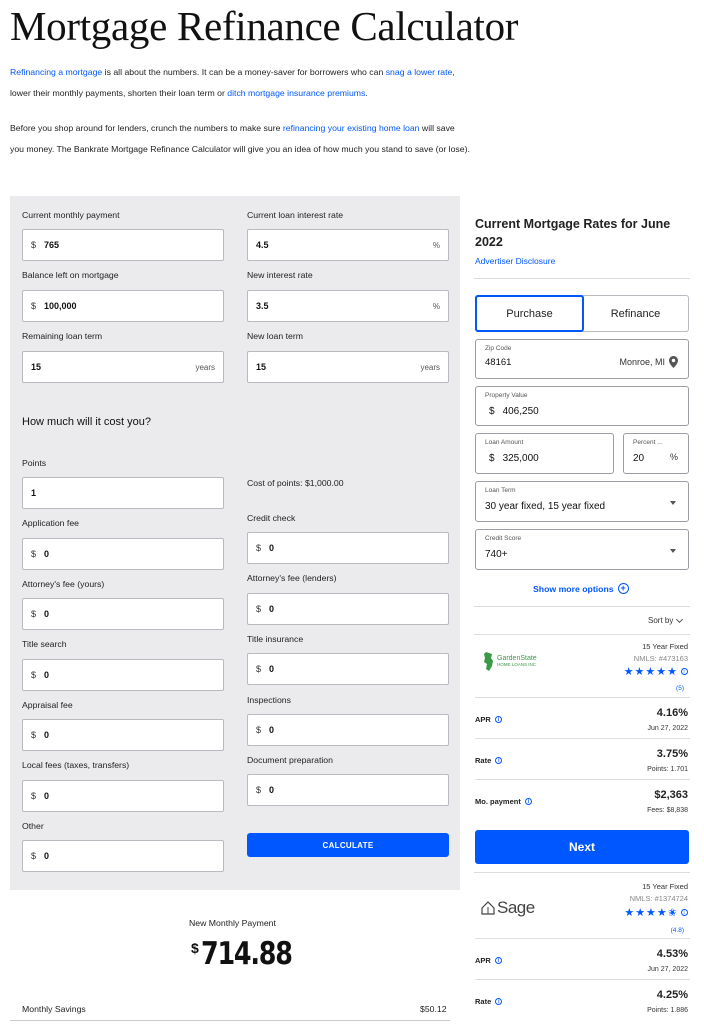  Describe the element at coordinates (290, 760) in the screenshot. I see `document-prep-label: Document preparation` at that location.